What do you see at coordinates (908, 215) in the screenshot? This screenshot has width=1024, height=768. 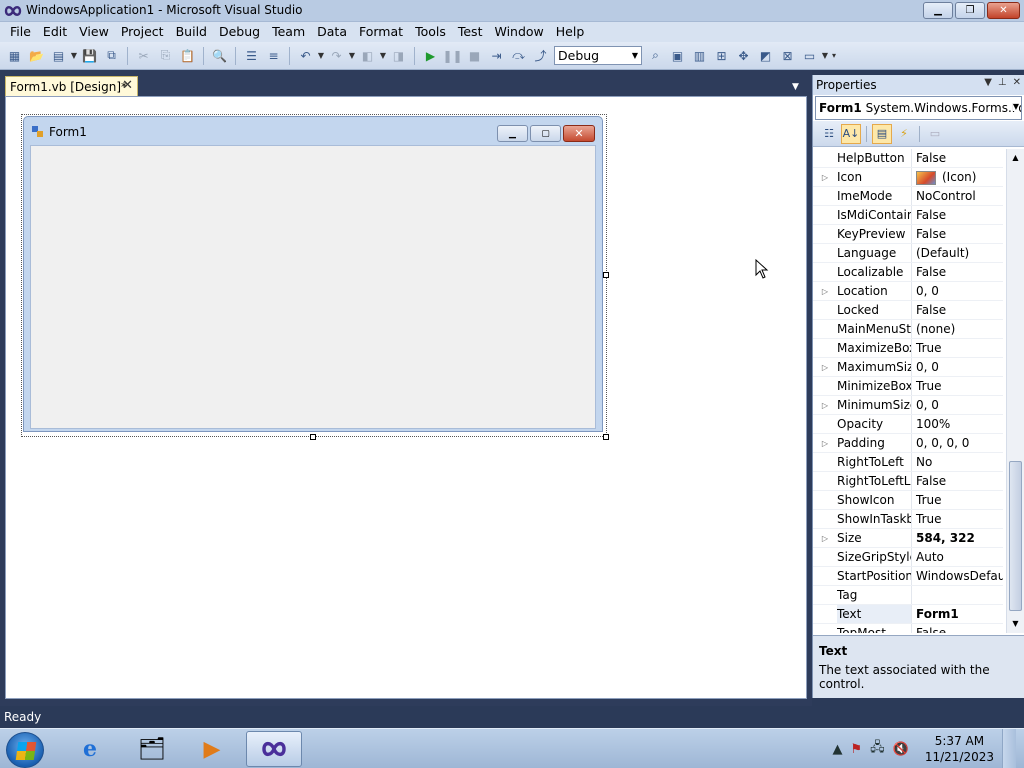 I see `property-row: IsMdiContain False` at bounding box center [908, 215].